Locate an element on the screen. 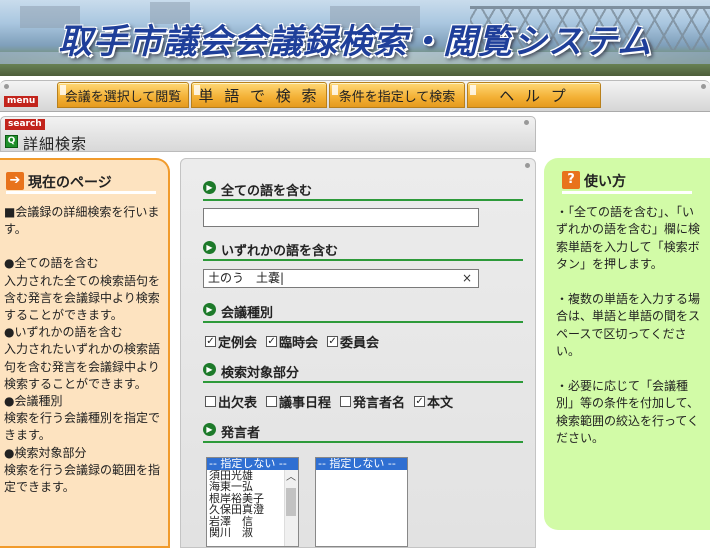 The width and height of the screenshot is (710, 548). bullet-text: 入力されたいずれかの検索語句を含む発言を会議録中より検索することができます。 is located at coordinates (82, 366).